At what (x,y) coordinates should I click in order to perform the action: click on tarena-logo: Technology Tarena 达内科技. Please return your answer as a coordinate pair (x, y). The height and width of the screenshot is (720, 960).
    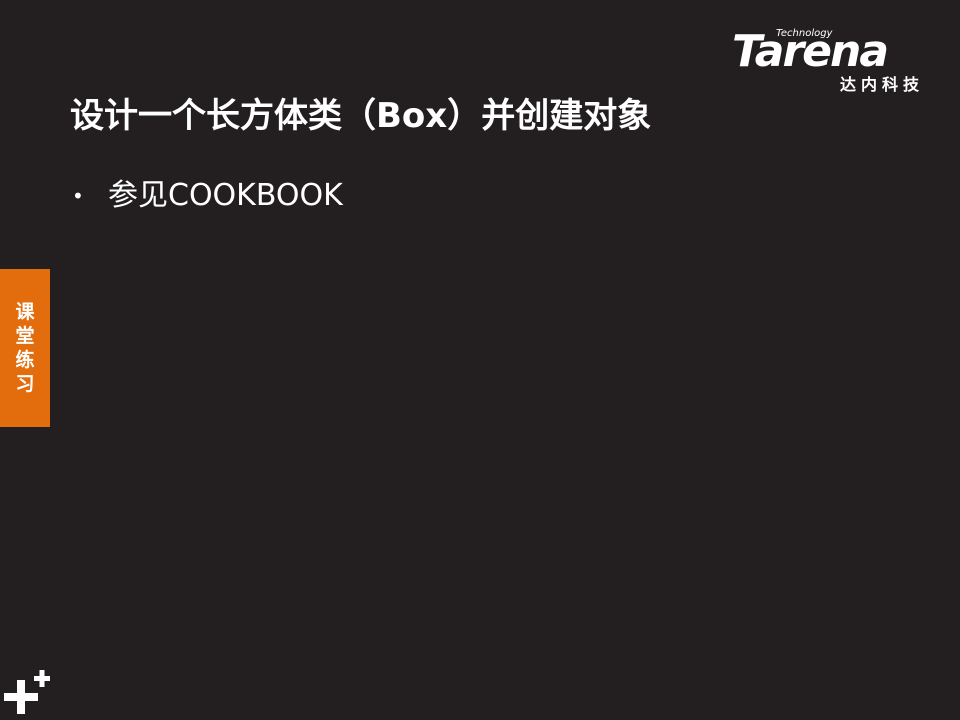
    Looking at the image, I should click on (830, 60).